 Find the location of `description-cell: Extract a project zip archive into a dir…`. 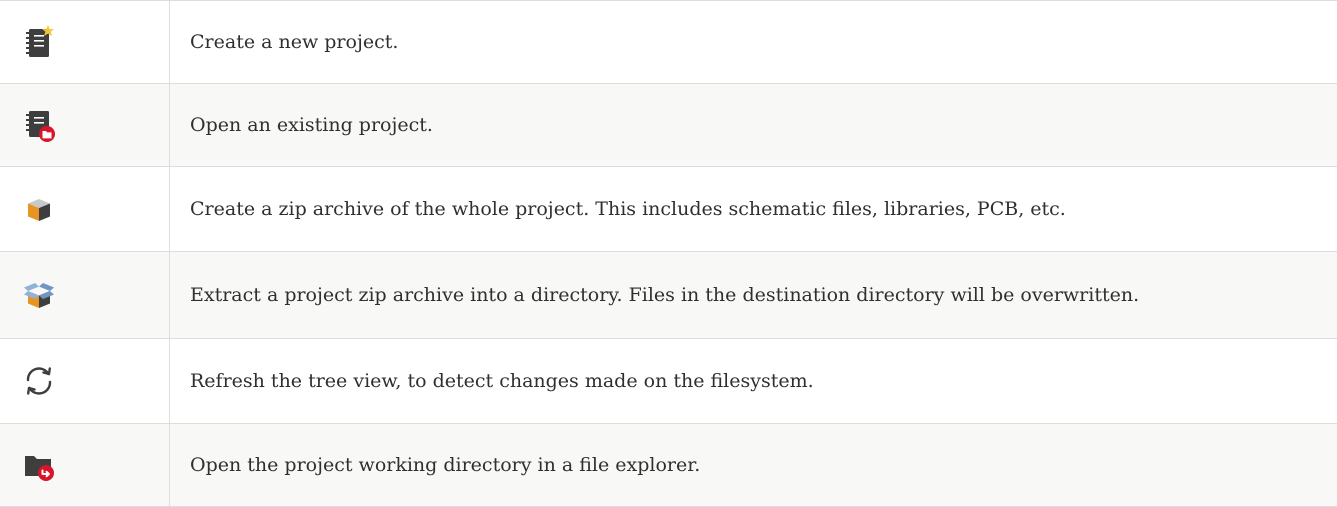

description-cell: Extract a project zip archive into a dir… is located at coordinates (753, 295).